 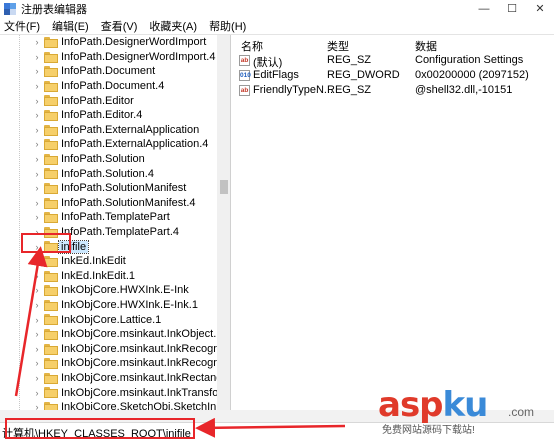 I want to click on tree-item: › InkObjCore.msinkaut.InkObject.1, so click(x=111, y=334).